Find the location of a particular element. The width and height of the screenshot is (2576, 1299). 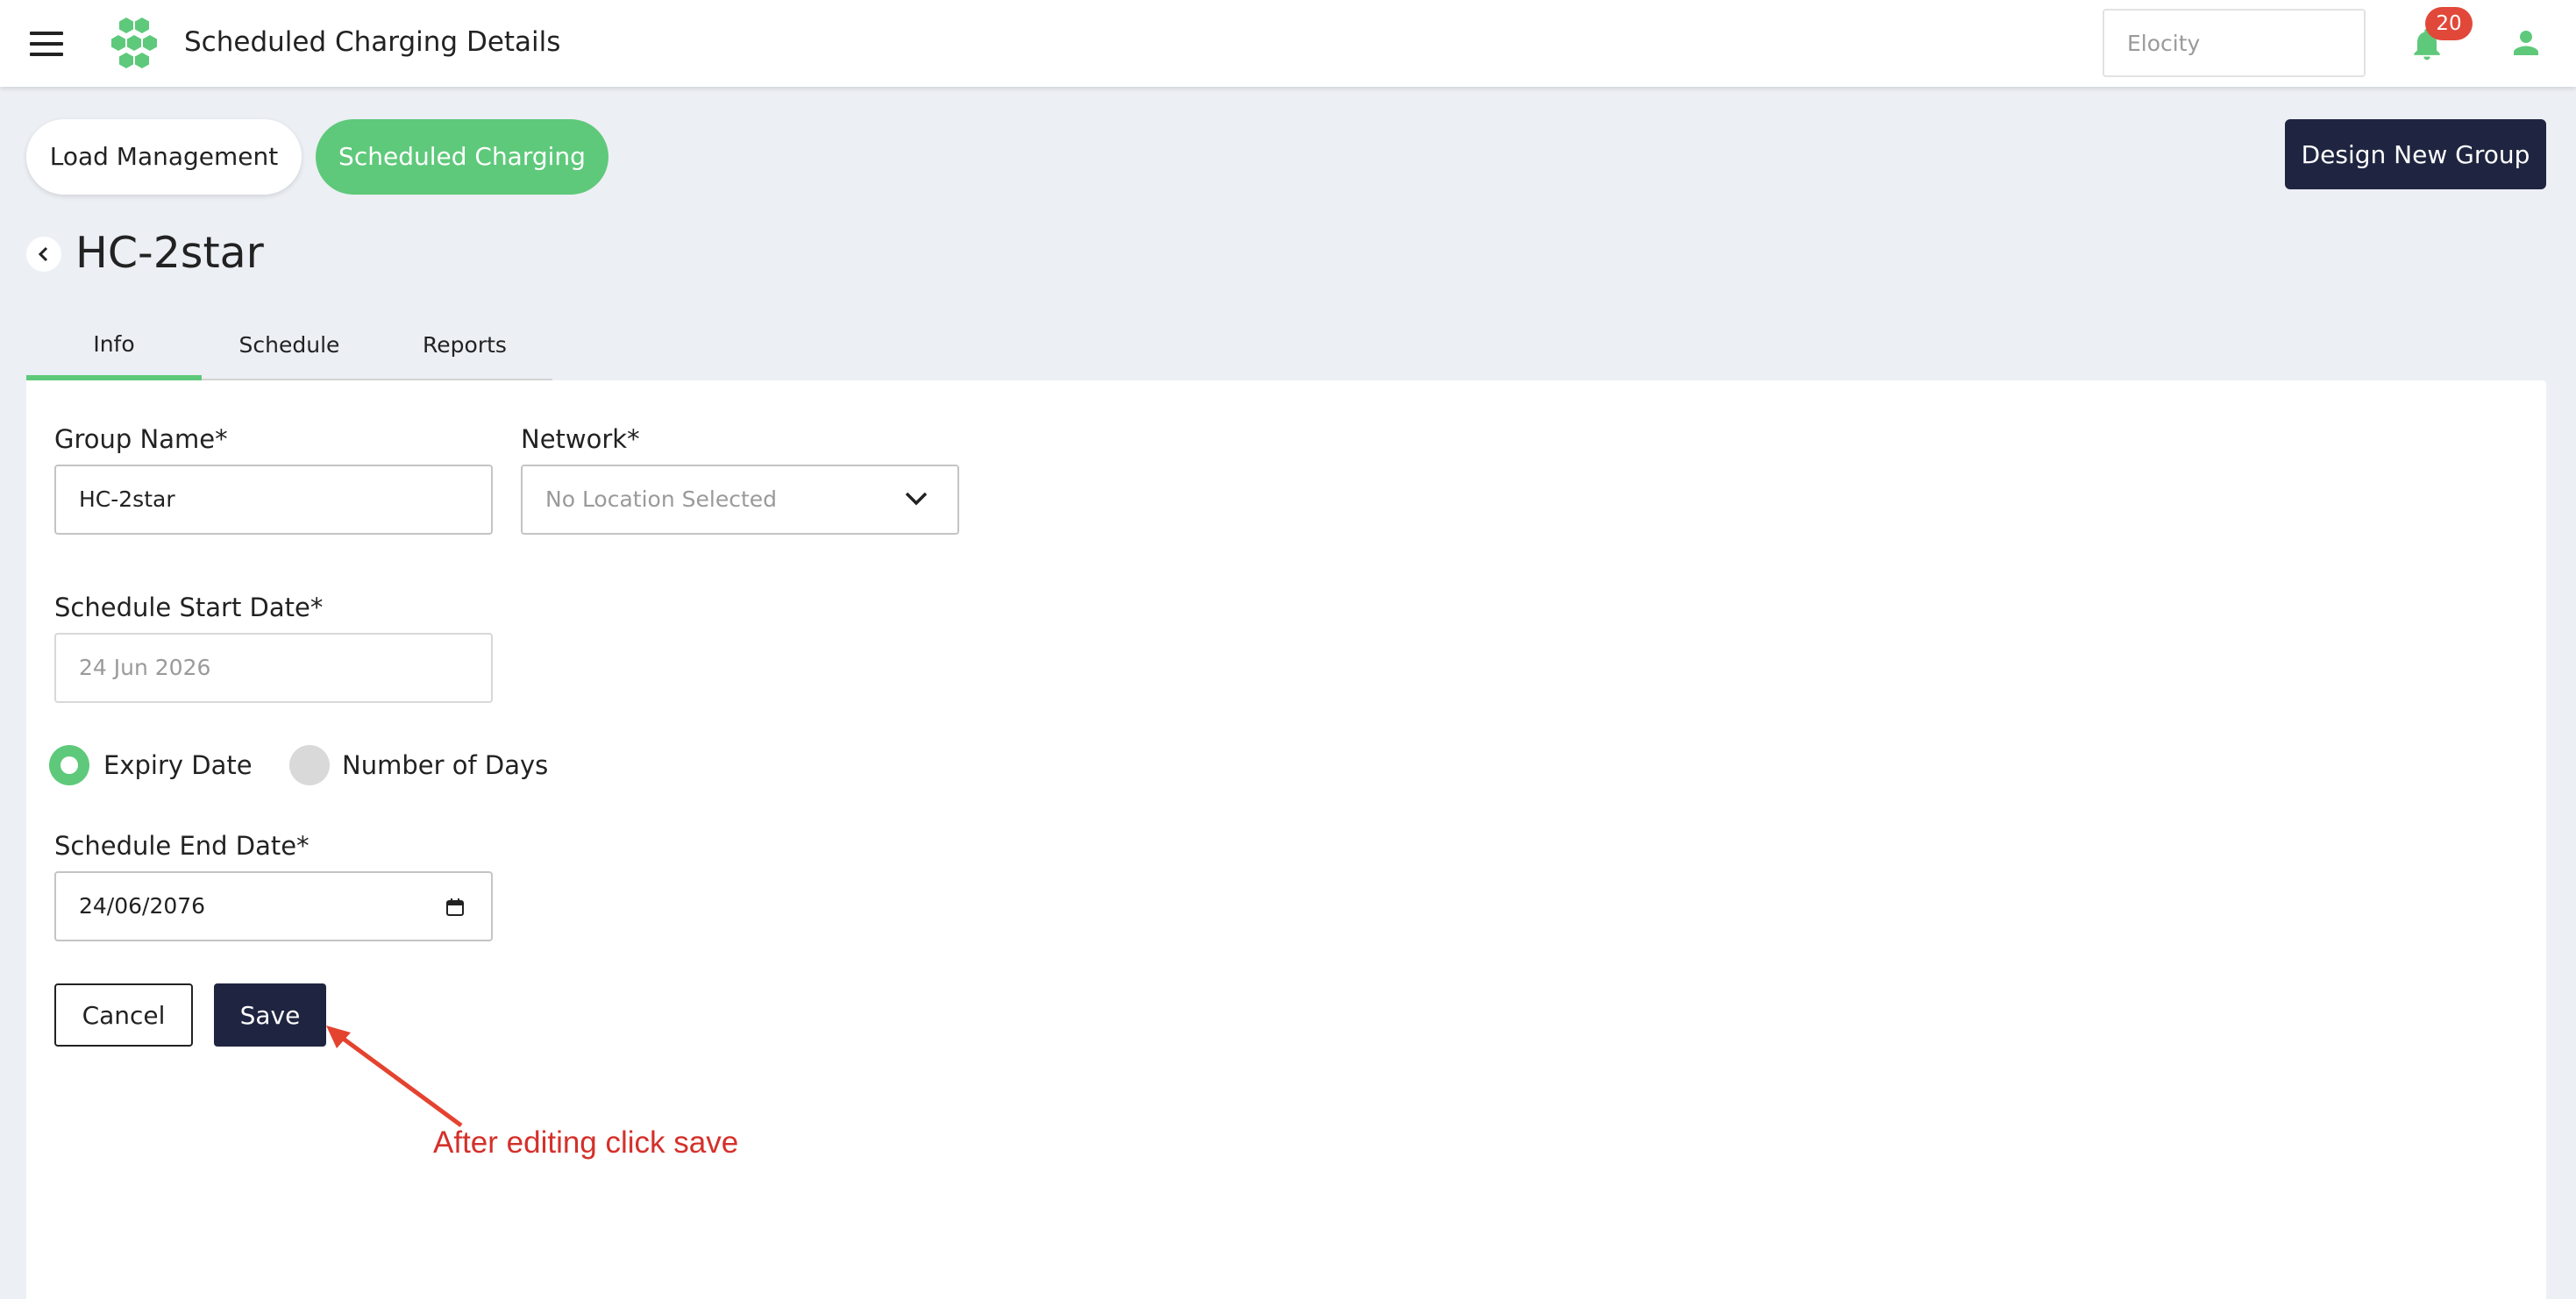

save-button: Save is located at coordinates (270, 1015).